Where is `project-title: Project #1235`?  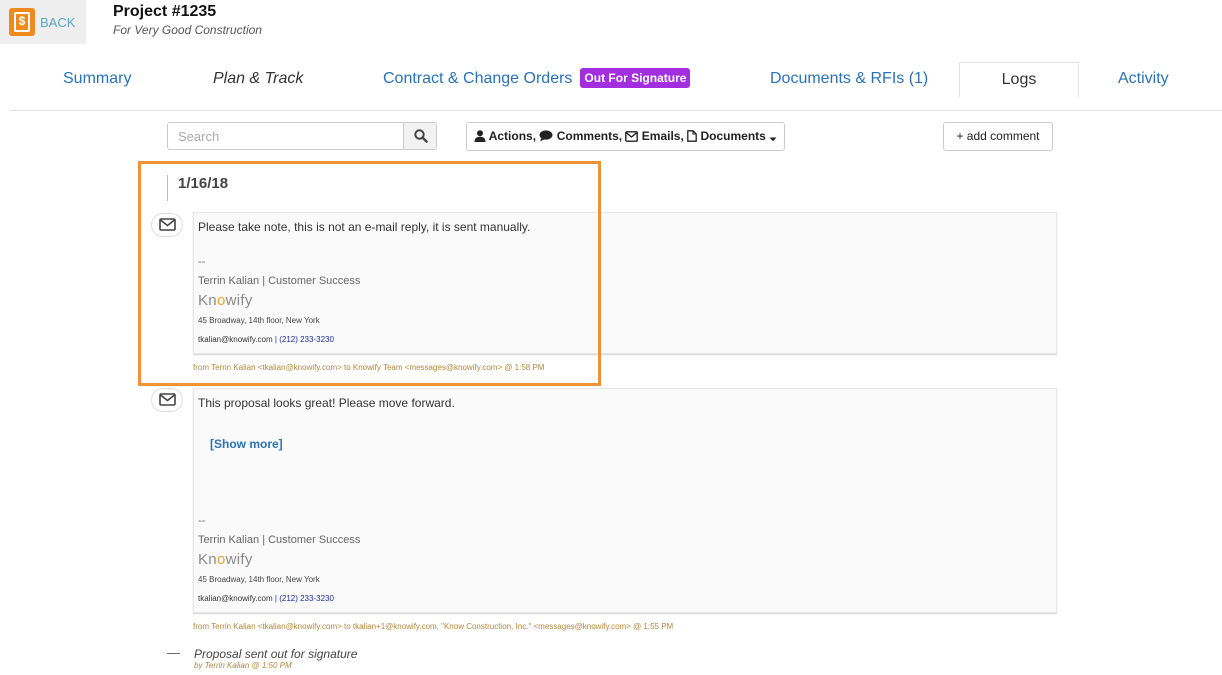
project-title: Project #1235 is located at coordinates (165, 11).